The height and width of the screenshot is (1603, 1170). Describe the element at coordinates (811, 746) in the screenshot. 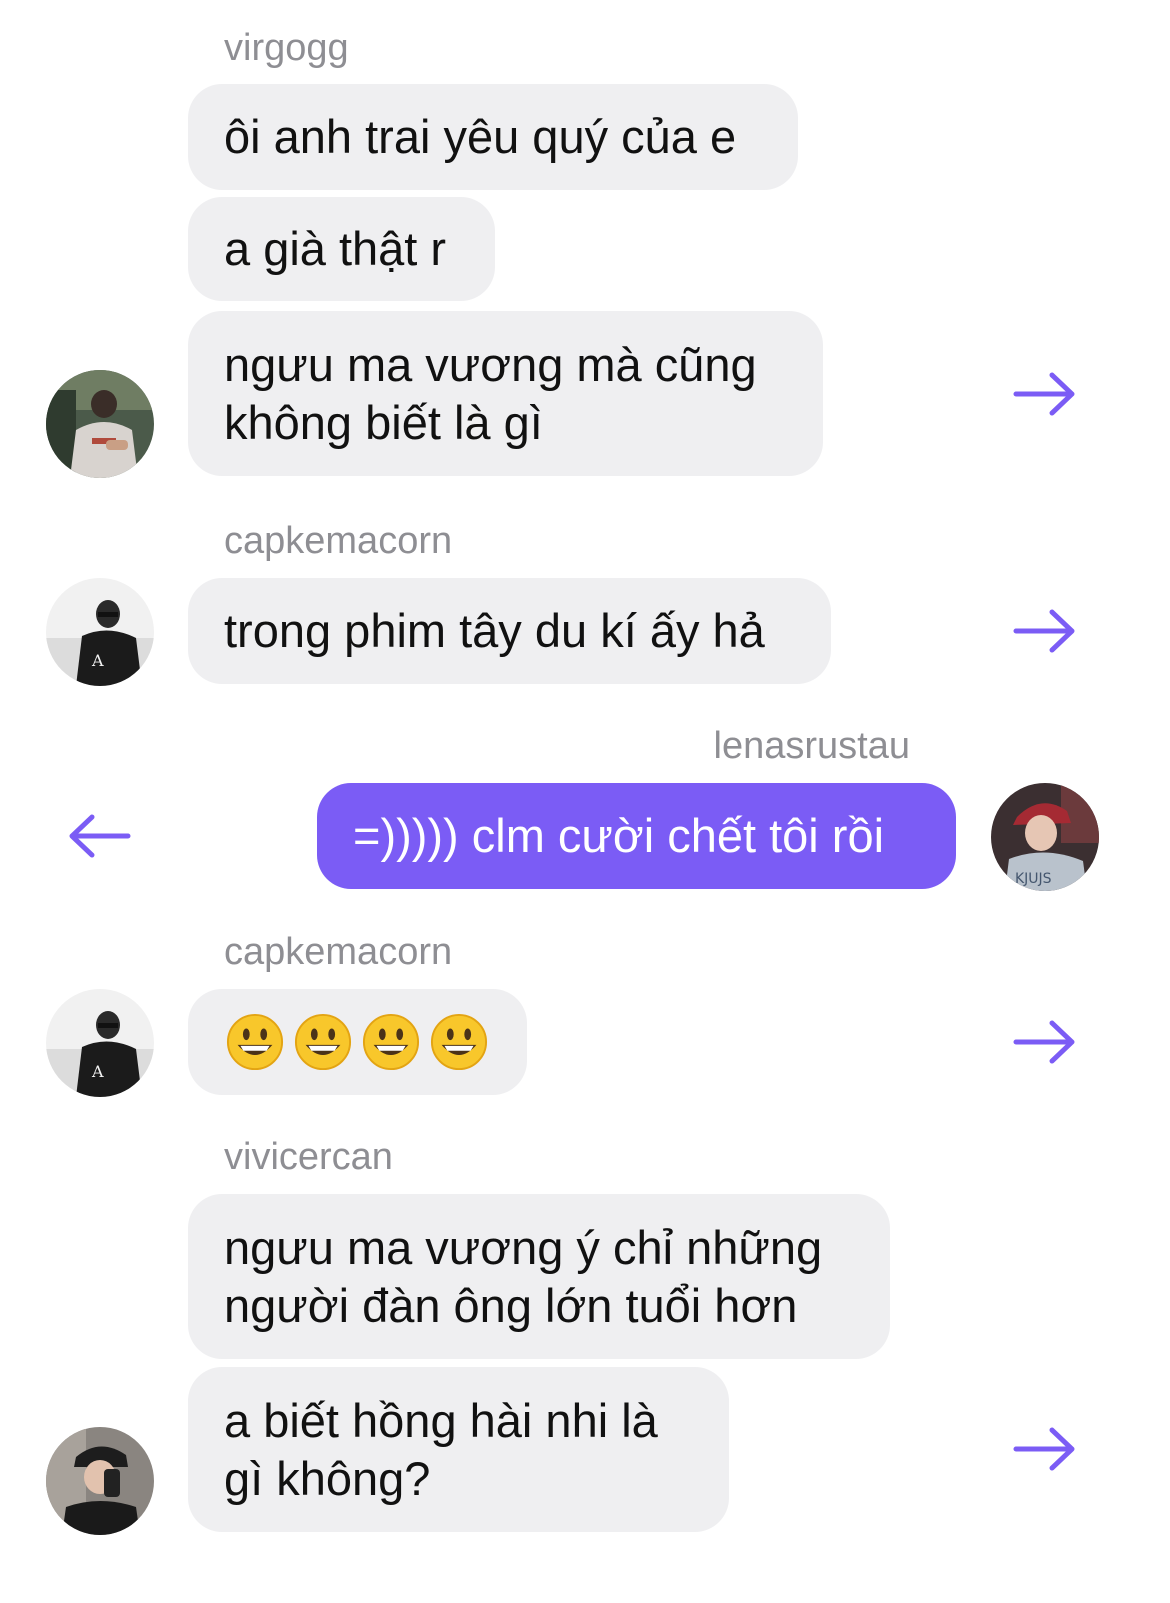

I see `sender-name: lenasrustau` at that location.